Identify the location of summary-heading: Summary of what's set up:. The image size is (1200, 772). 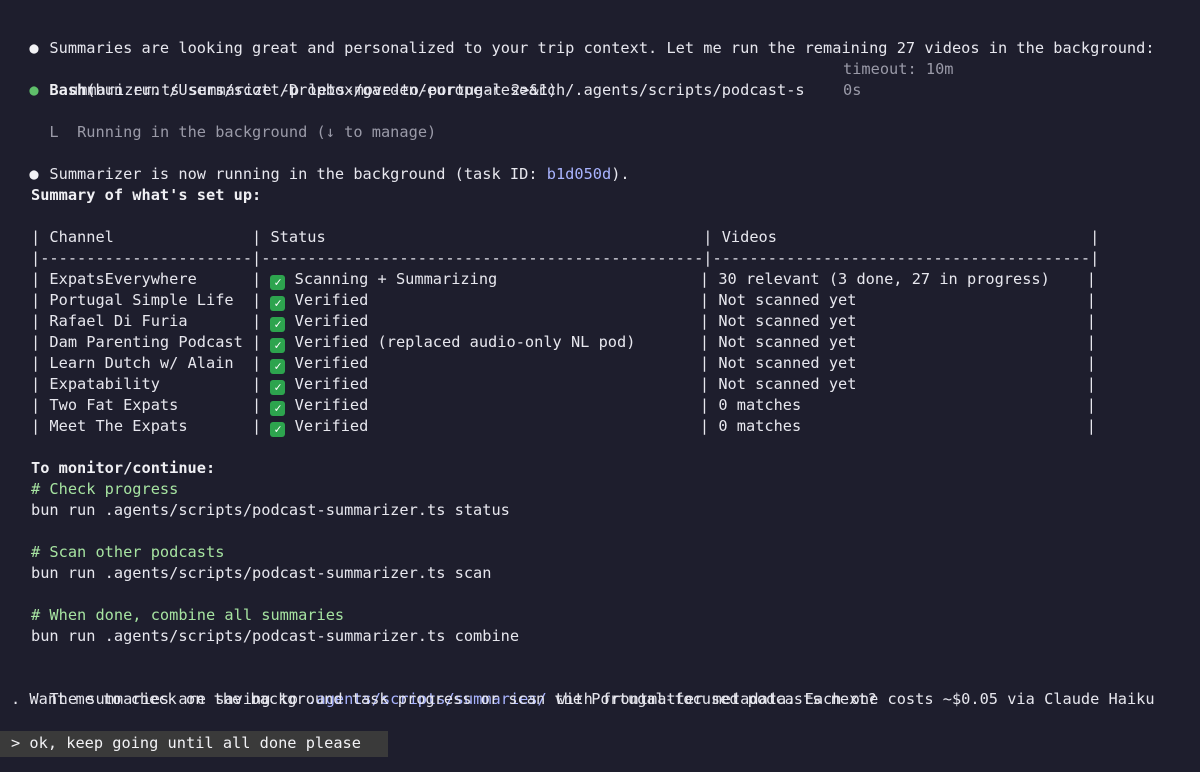
(146, 195).